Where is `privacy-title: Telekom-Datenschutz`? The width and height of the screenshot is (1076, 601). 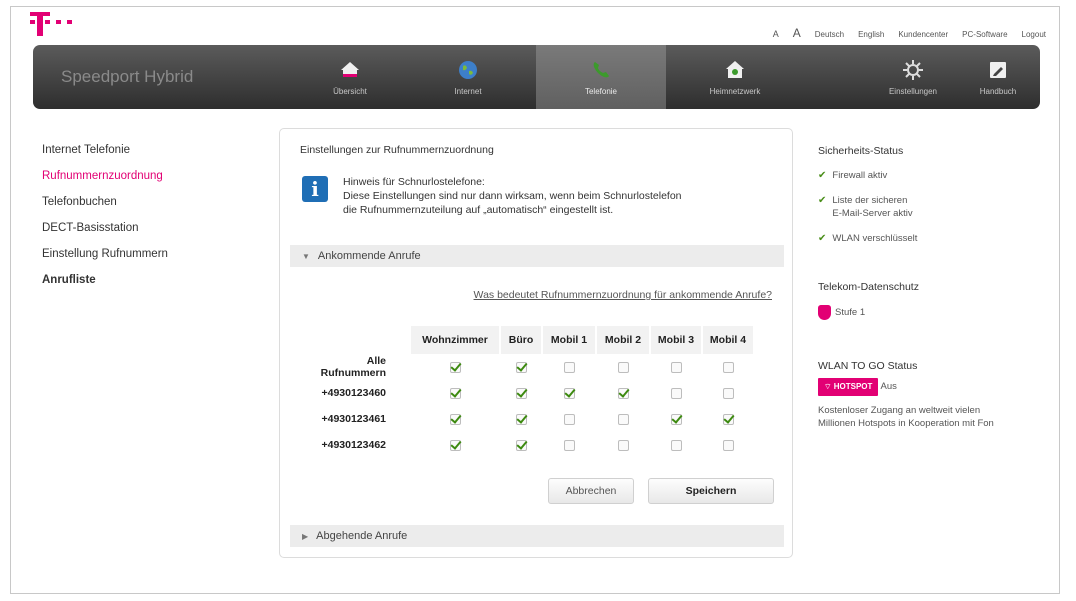 privacy-title: Telekom-Datenschutz is located at coordinates (868, 287).